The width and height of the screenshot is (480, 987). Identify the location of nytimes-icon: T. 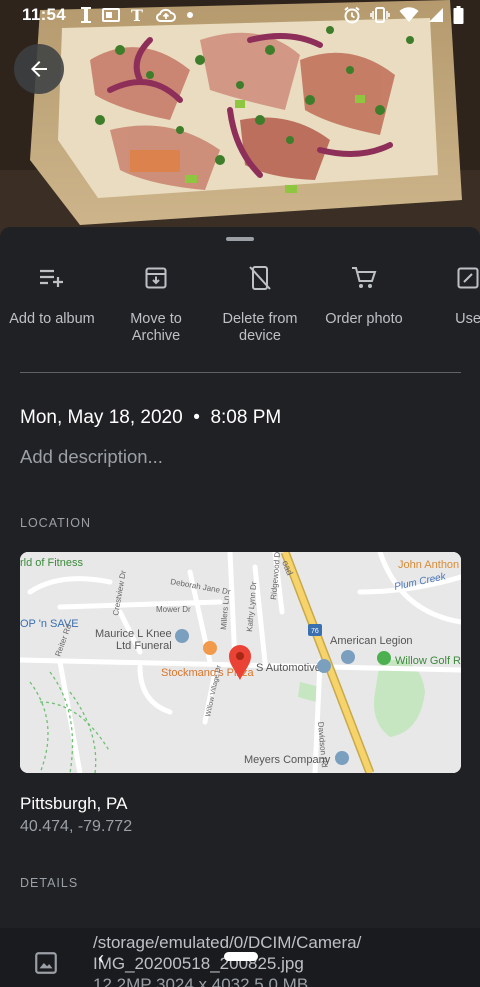
(137, 15).